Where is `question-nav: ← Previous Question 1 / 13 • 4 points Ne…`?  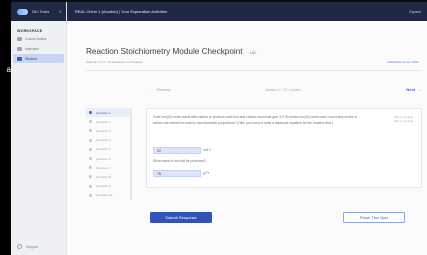
question-nav: ← Previous Question 1 / 13 • 4 points Ne… is located at coordinates (286, 89).